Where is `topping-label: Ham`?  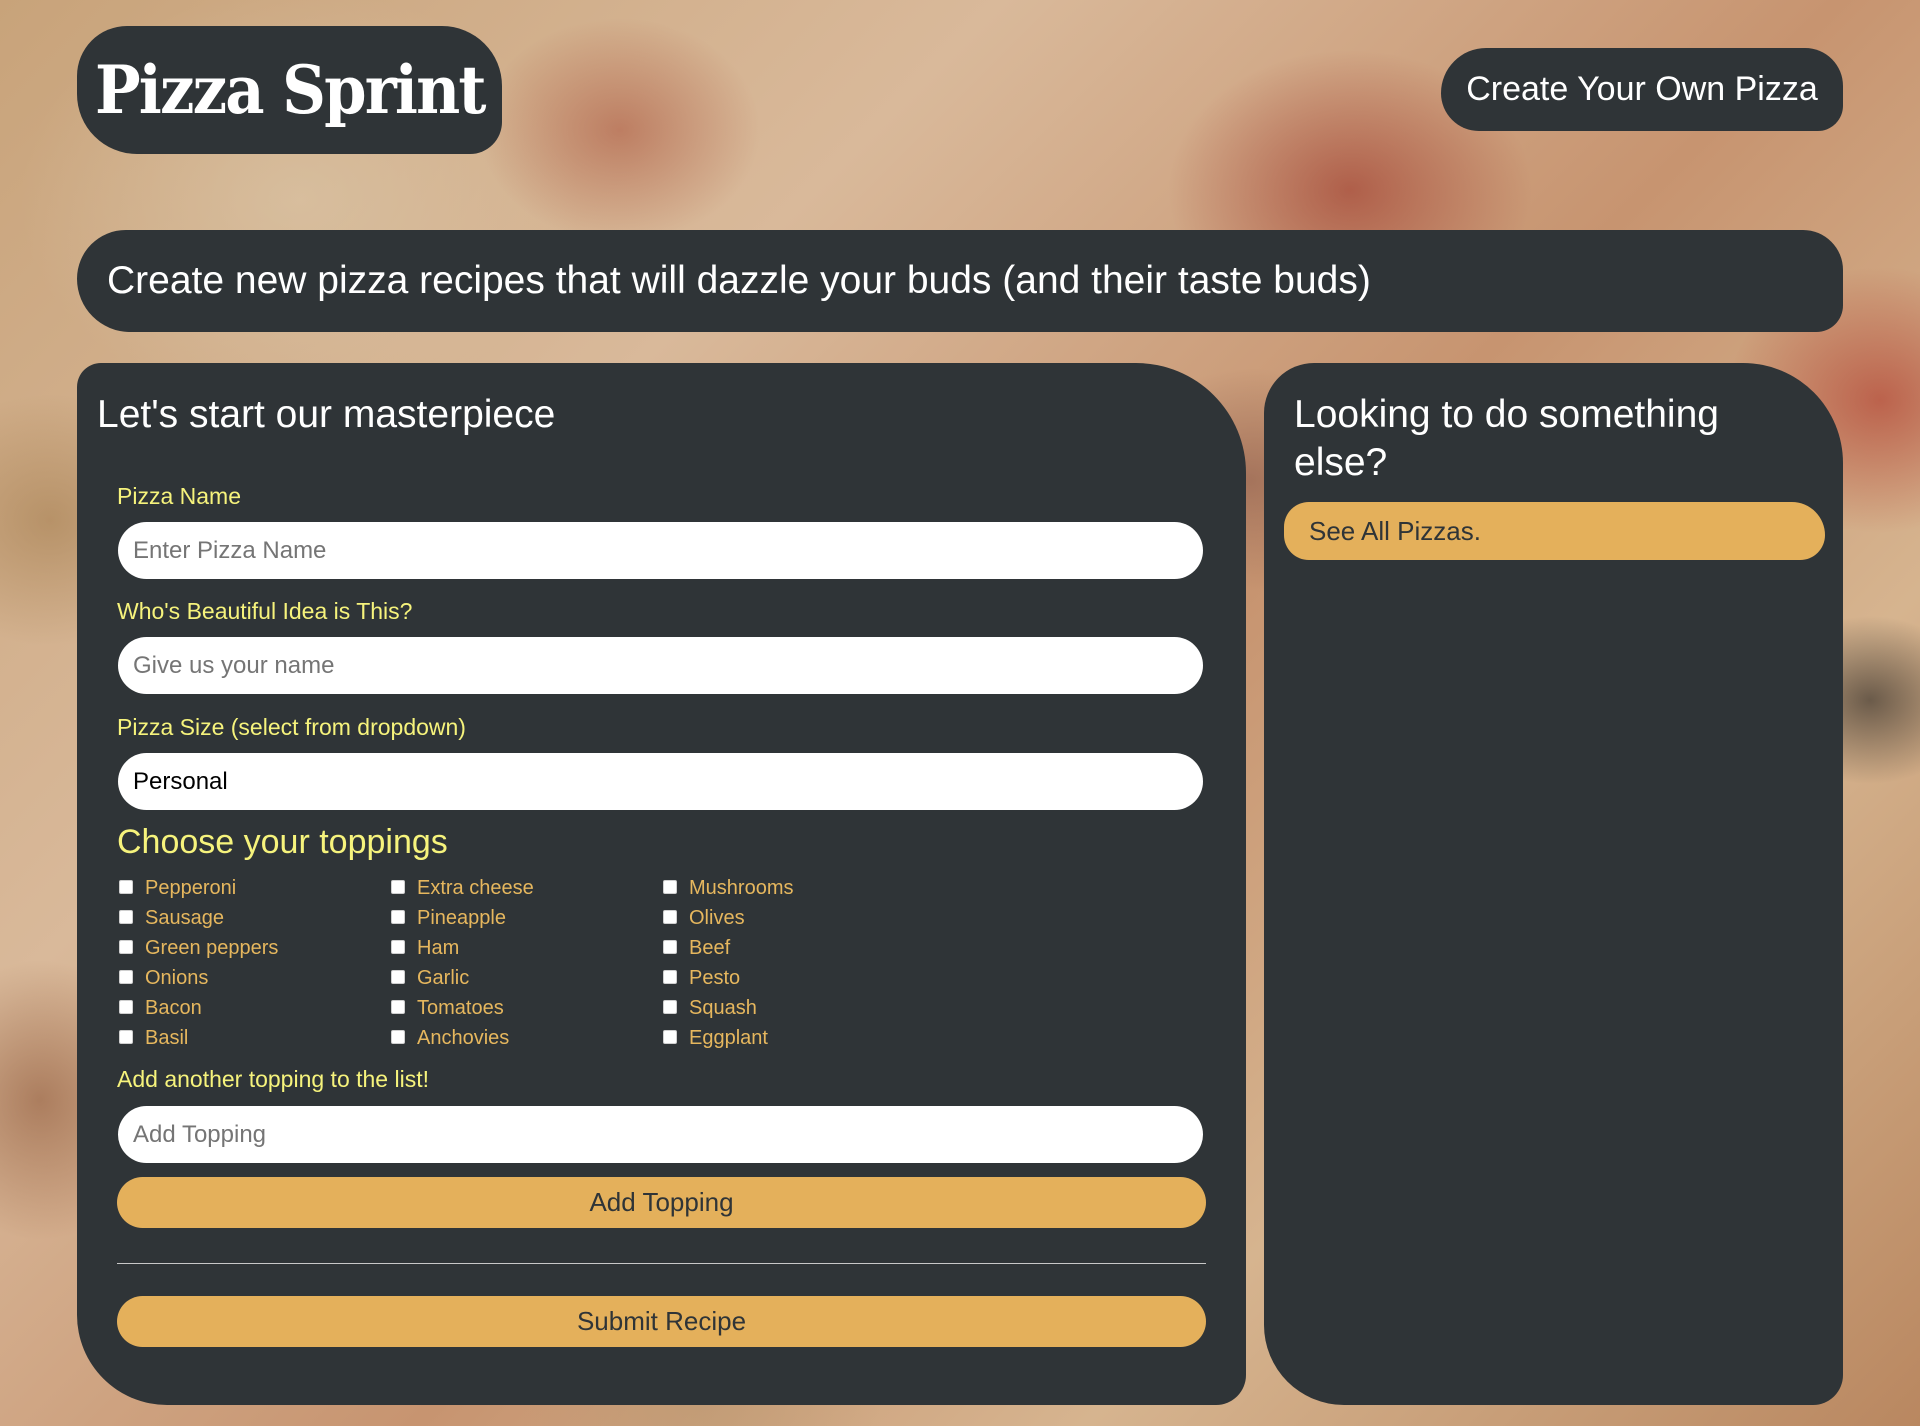 topping-label: Ham is located at coordinates (438, 947).